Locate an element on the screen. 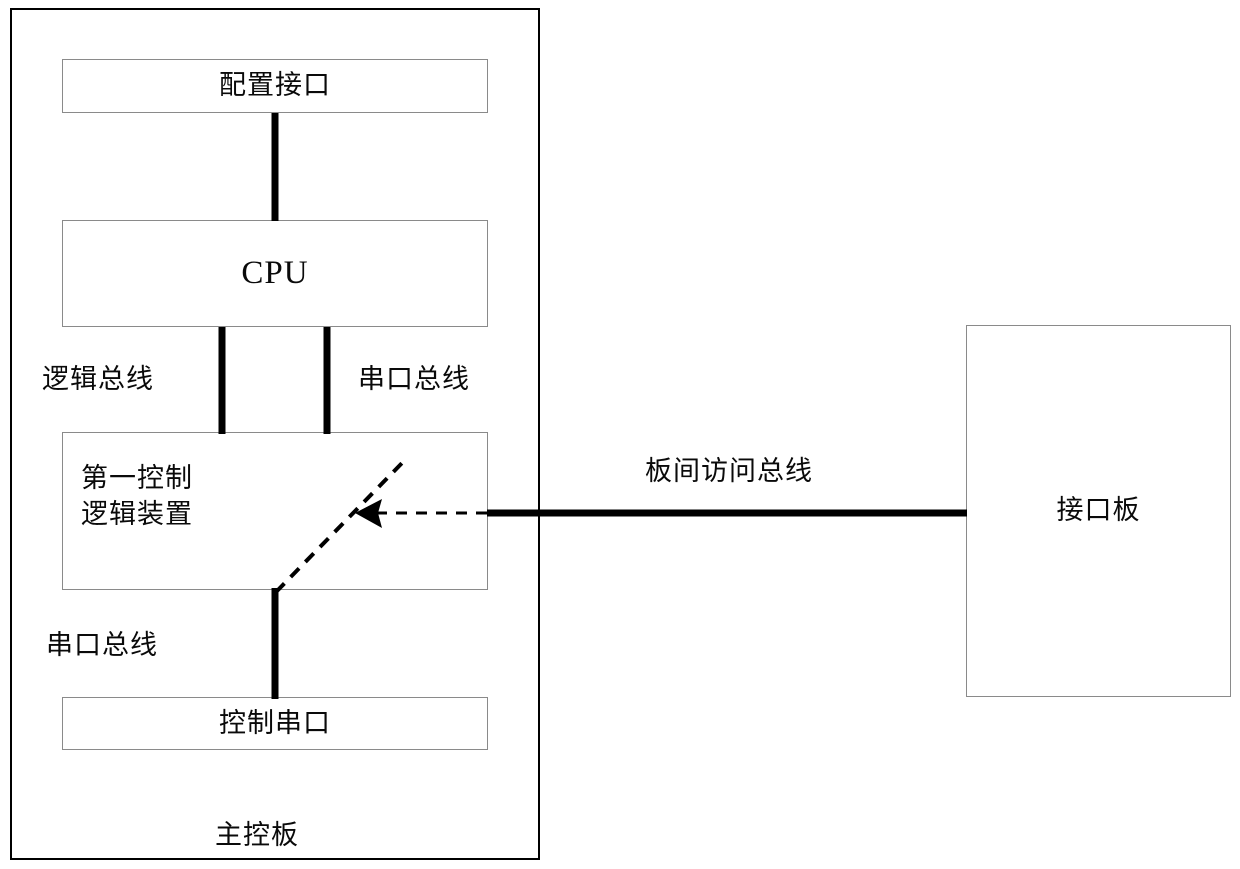 The image size is (1240, 869). logic-bus-label: 逻辑总线 is located at coordinates (98, 379).